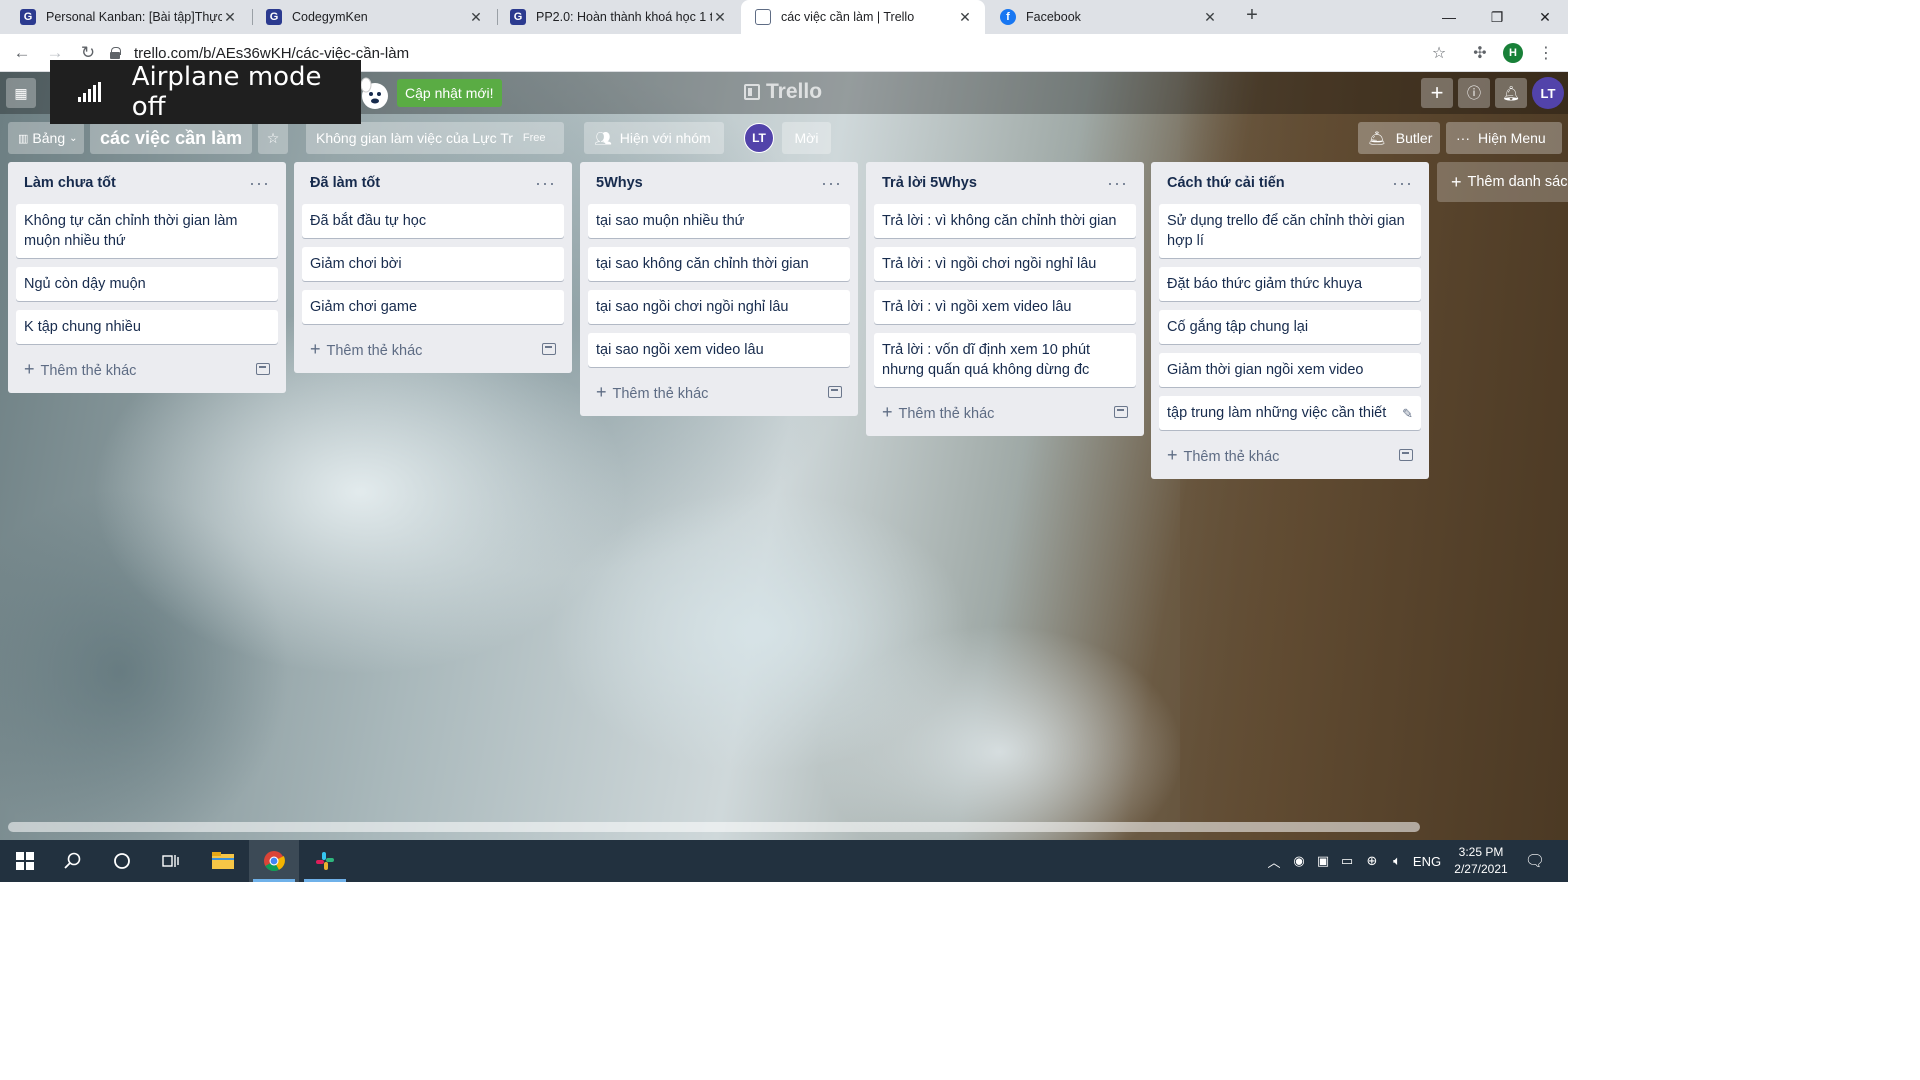 The height and width of the screenshot is (1080, 1920). What do you see at coordinates (128, 17) in the screenshot?
I see `browser-tab: G Personal Kanban: [Bài tập]Thực h ✕` at bounding box center [128, 17].